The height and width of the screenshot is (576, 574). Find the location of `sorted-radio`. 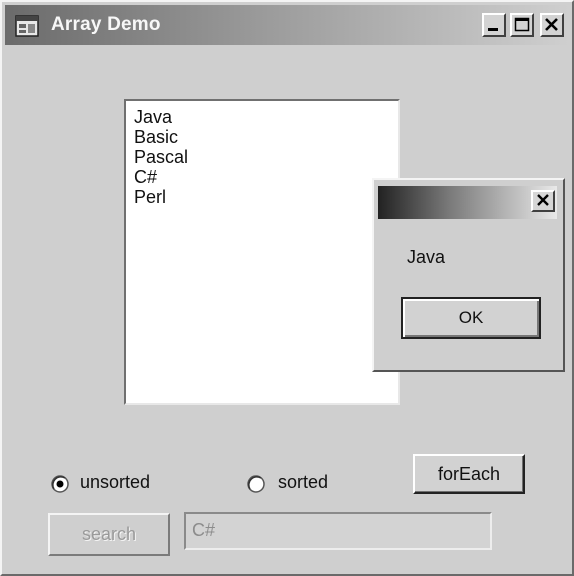

sorted-radio is located at coordinates (256, 484).